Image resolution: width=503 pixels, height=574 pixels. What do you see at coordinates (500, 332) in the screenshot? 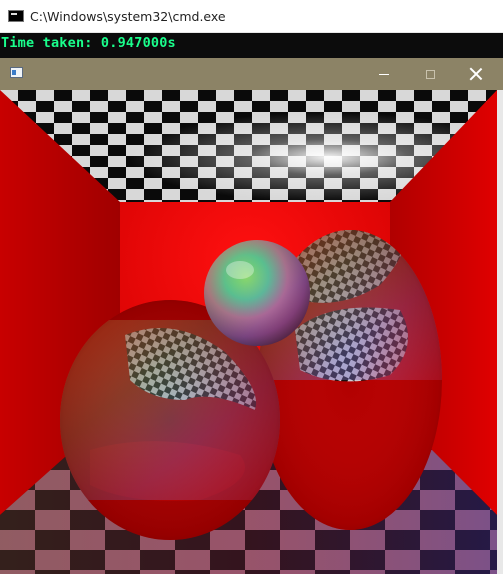
I see `window-edge` at bounding box center [500, 332].